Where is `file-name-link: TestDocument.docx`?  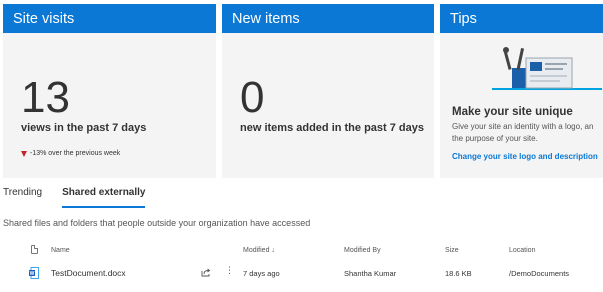
file-name-link: TestDocument.docx is located at coordinates (88, 273).